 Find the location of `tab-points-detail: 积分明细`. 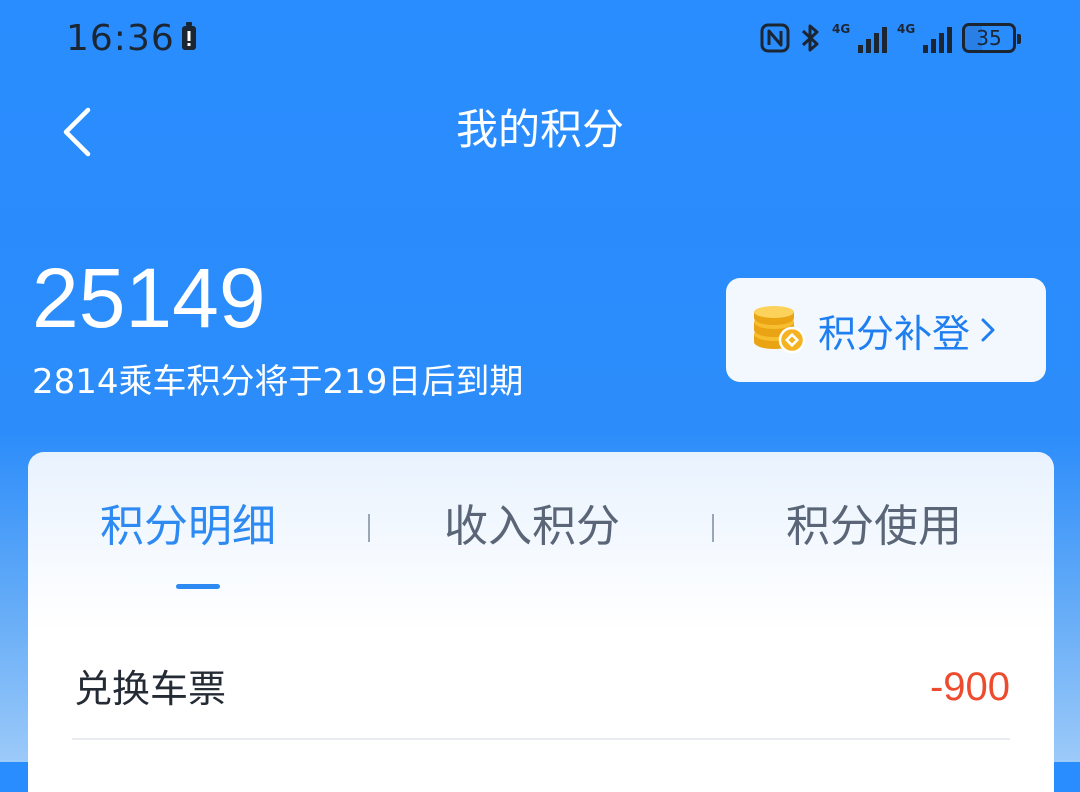

tab-points-detail: 积分明细 is located at coordinates (188, 527).